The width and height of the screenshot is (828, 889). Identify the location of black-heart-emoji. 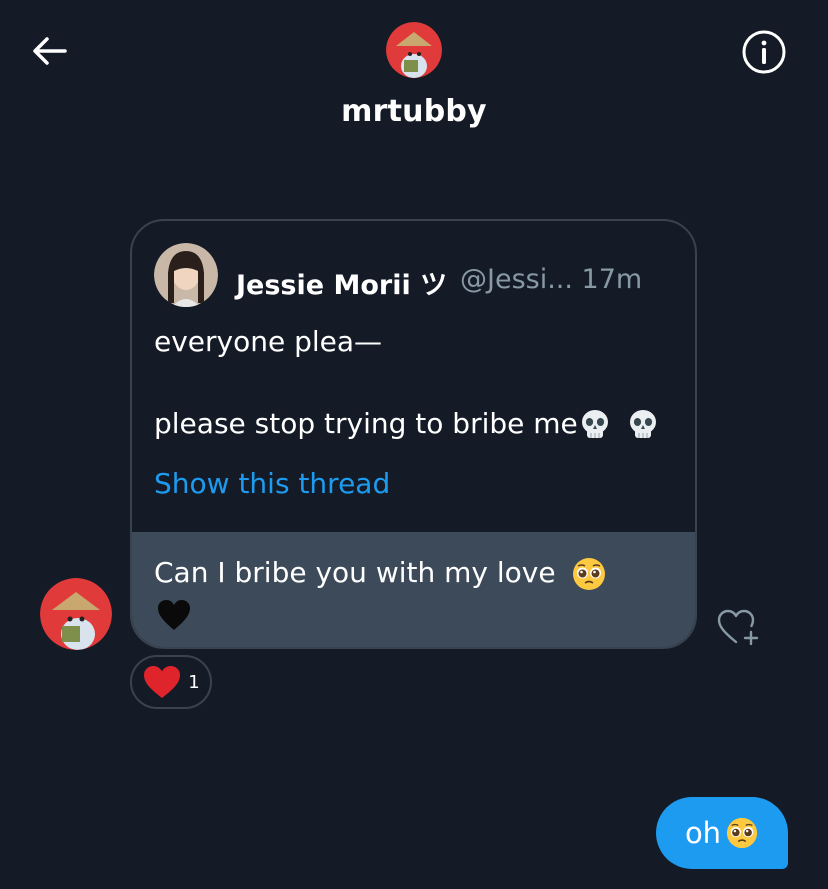
(174, 615).